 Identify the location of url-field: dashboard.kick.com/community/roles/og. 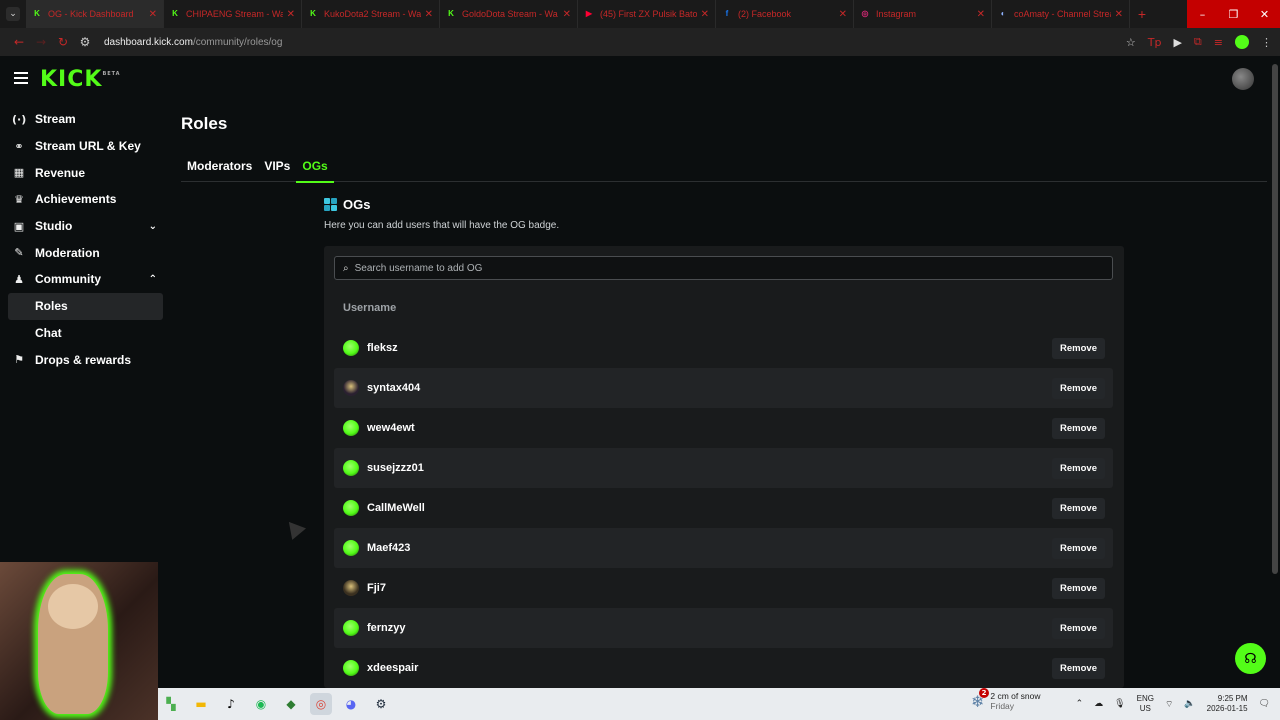
(615, 42).